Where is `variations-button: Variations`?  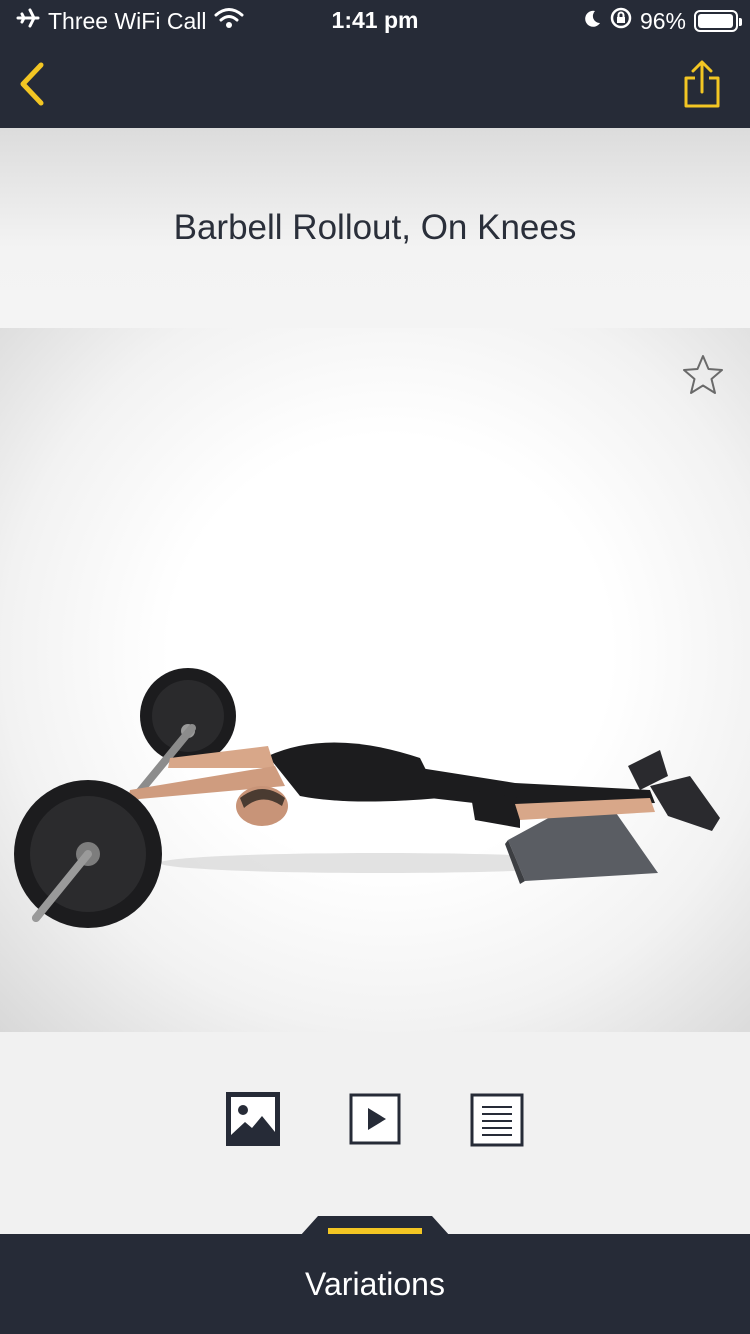 variations-button: Variations is located at coordinates (375, 1284).